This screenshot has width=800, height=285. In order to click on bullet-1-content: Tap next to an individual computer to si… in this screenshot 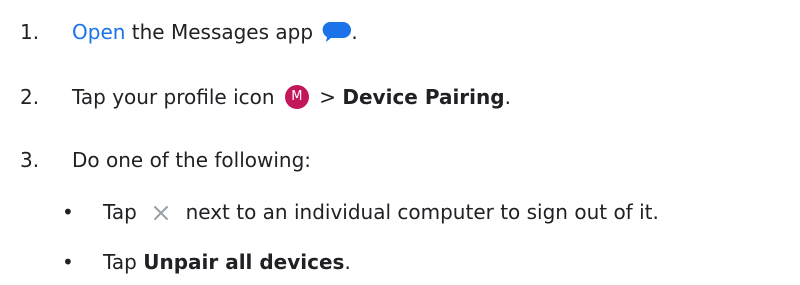, I will do `click(381, 212)`.